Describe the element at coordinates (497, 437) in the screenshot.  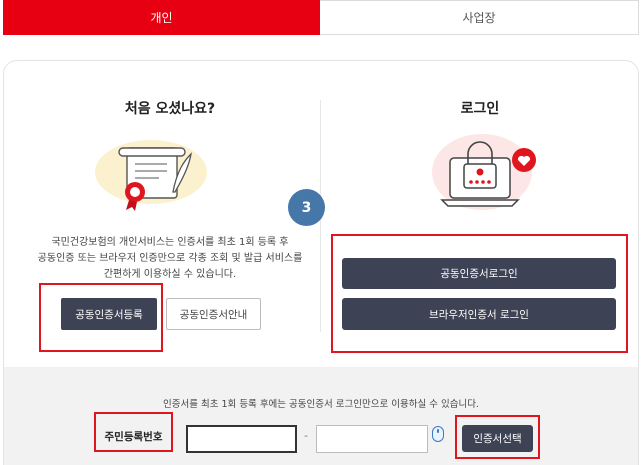
I see `highlight-select-cert-box` at that location.